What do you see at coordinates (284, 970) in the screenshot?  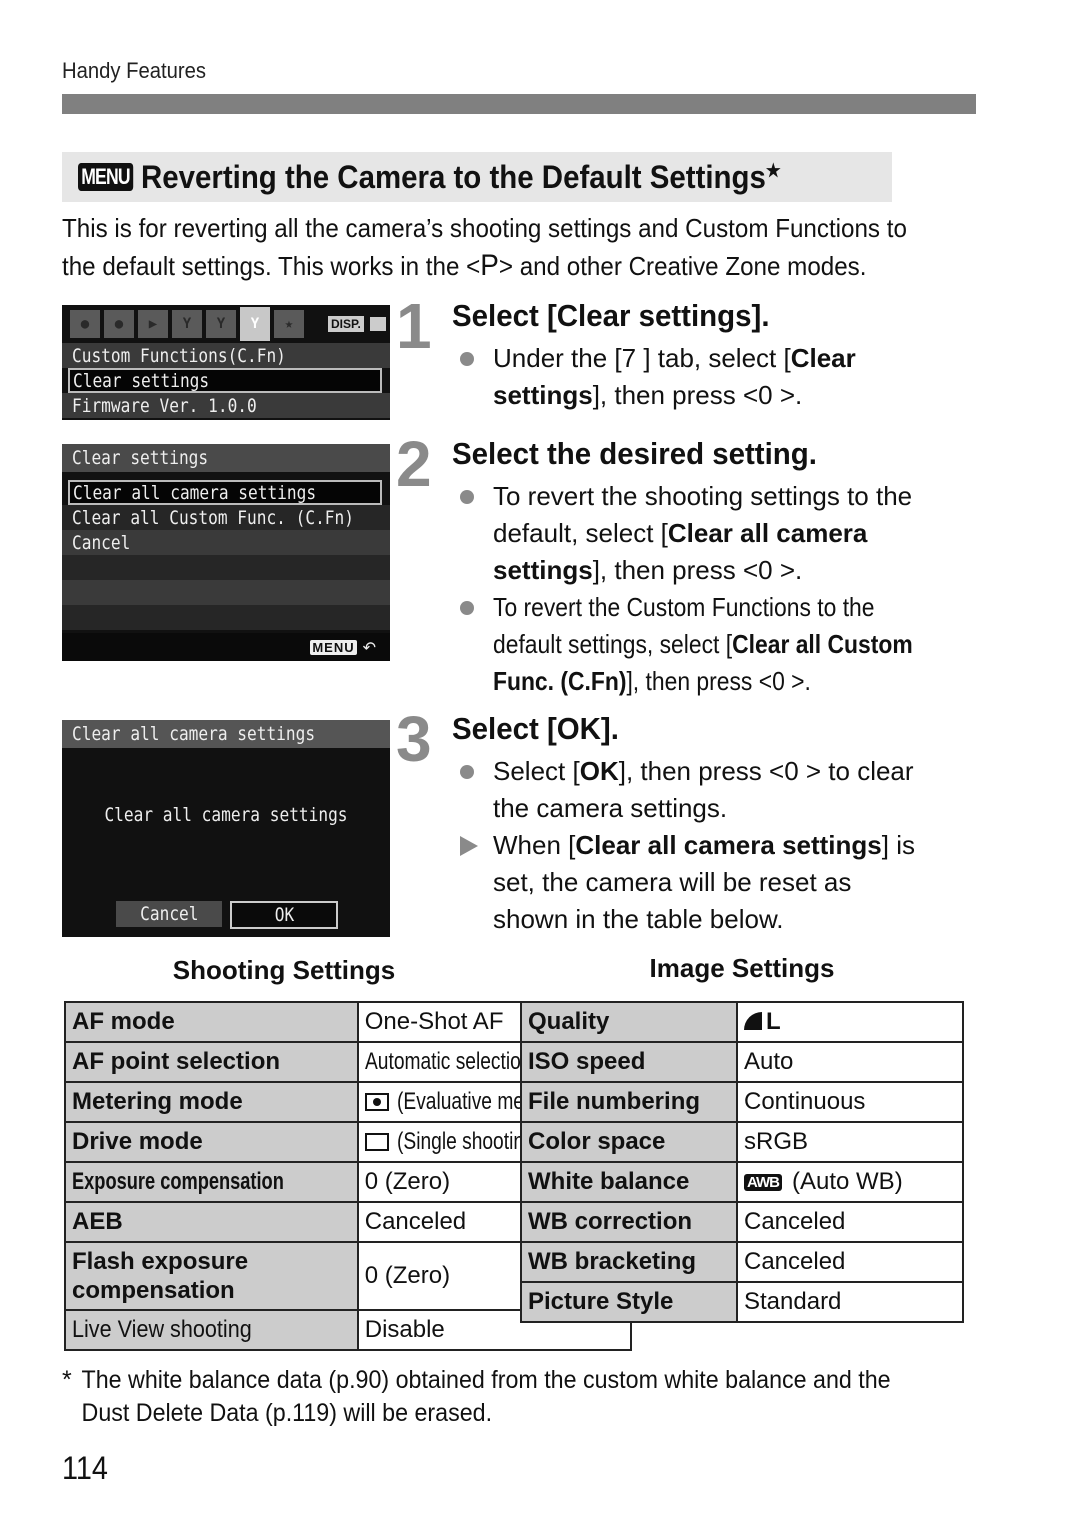 I see `shooting-settings-title: Shooting Settings` at bounding box center [284, 970].